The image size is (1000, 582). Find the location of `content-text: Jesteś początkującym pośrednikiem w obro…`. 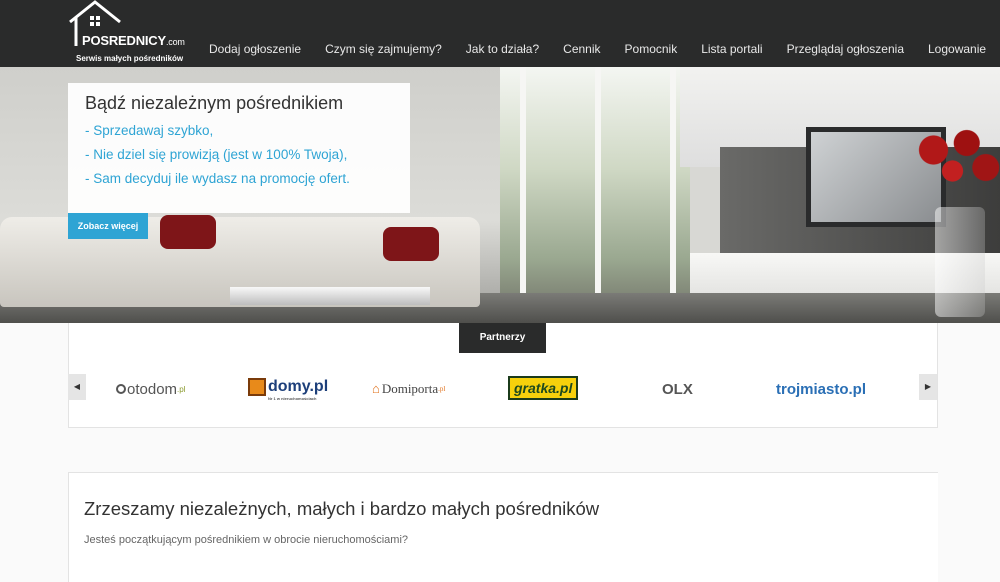

content-text: Jesteś początkującym pośrednikiem w obro… is located at coordinates (246, 540).